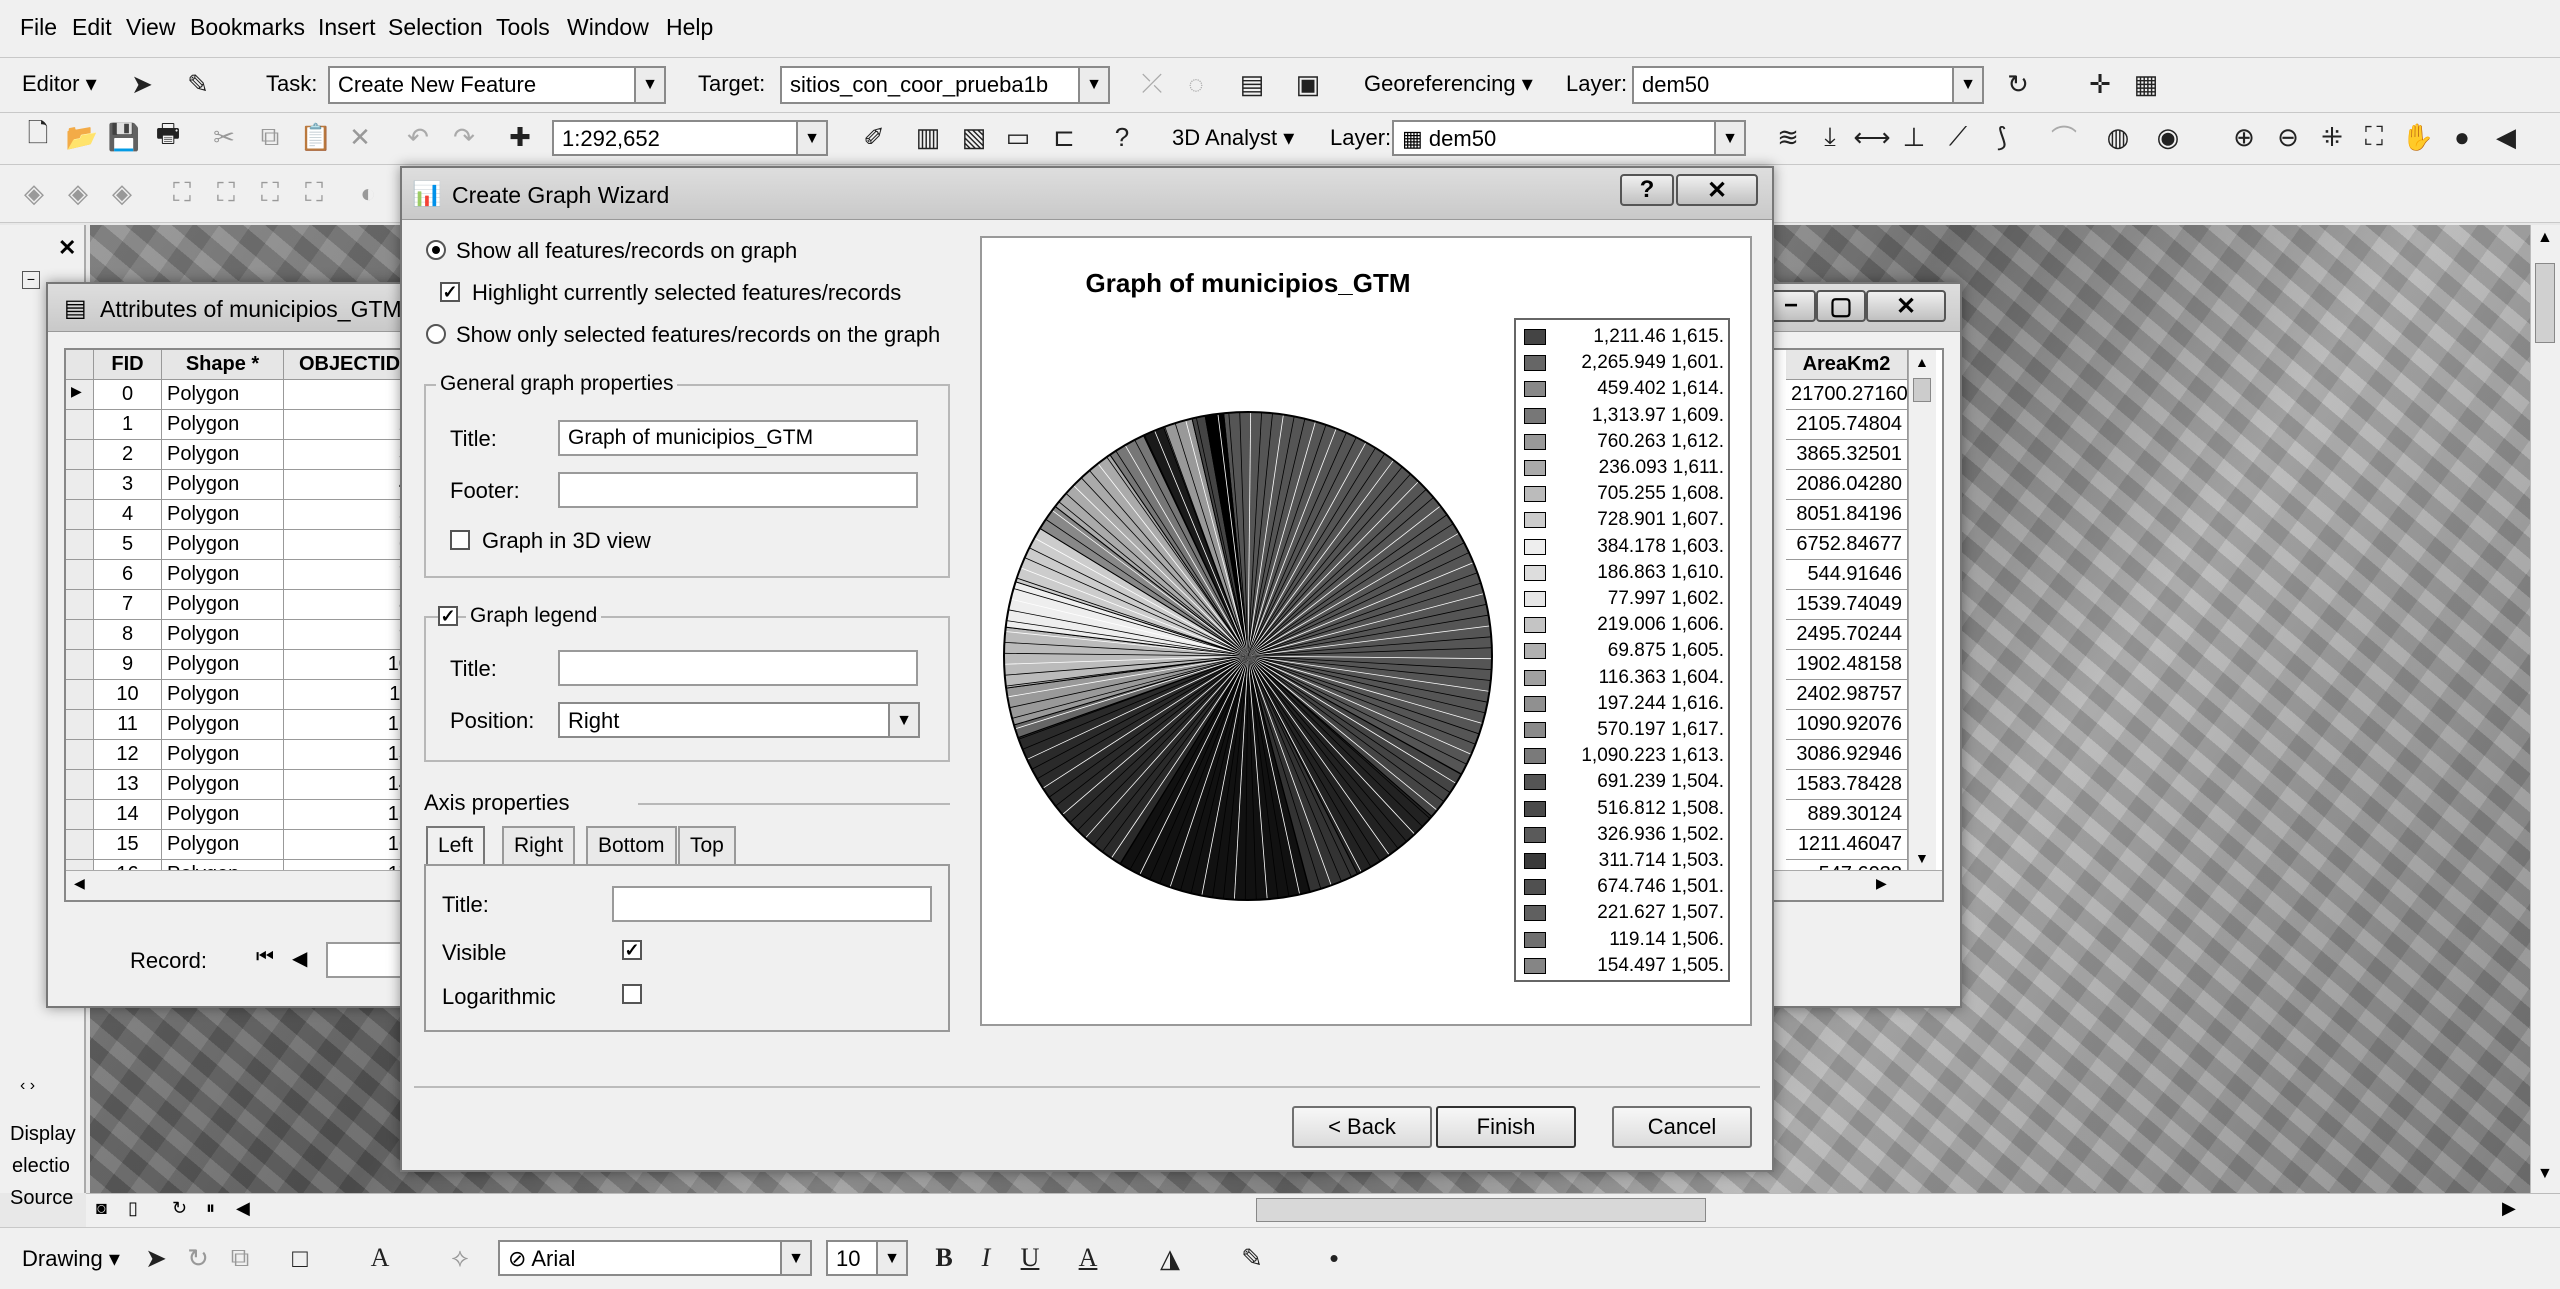 This screenshot has width=2560, height=1289. I want to click on scroll-right-icon: ▶, so click(1881, 883).